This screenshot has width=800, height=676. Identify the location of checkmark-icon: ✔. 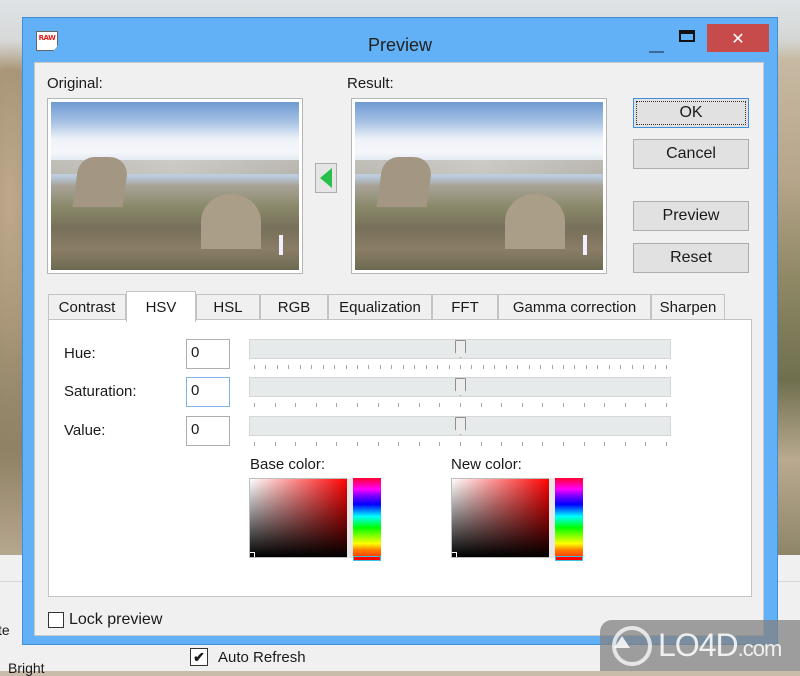
(199, 657).